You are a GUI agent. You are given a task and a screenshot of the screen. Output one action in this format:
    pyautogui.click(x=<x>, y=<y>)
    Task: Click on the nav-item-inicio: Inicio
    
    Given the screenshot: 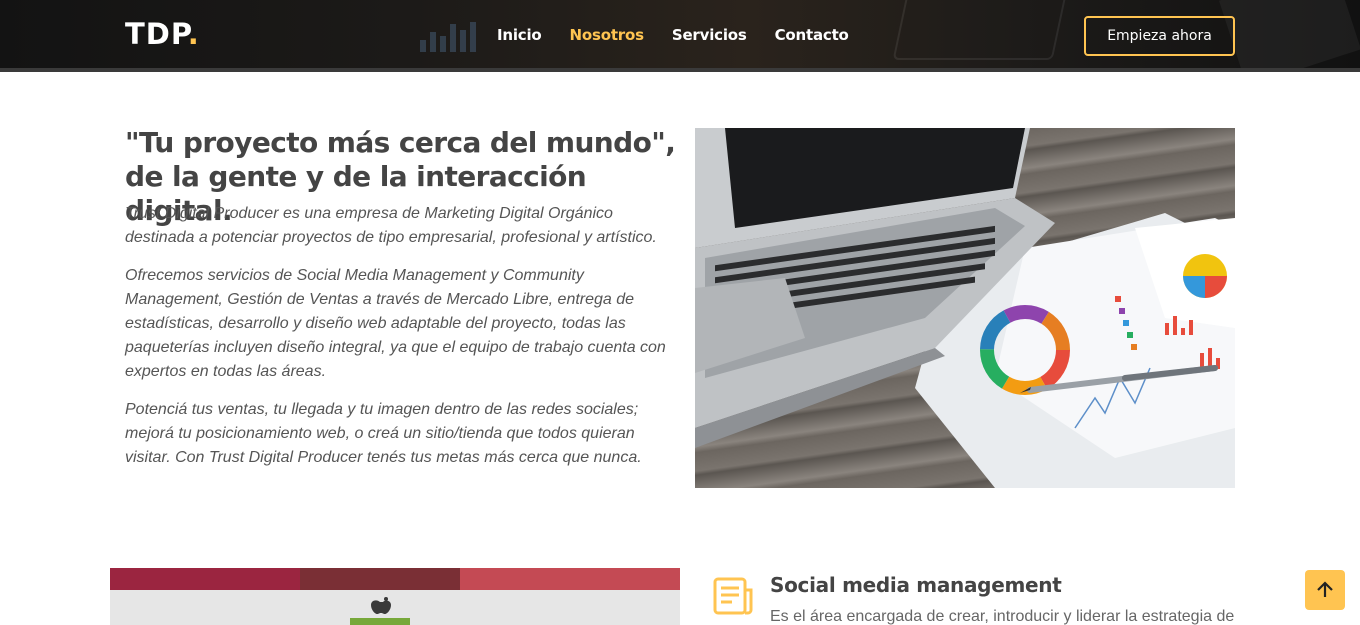 What is the action you would take?
    pyautogui.click(x=519, y=35)
    